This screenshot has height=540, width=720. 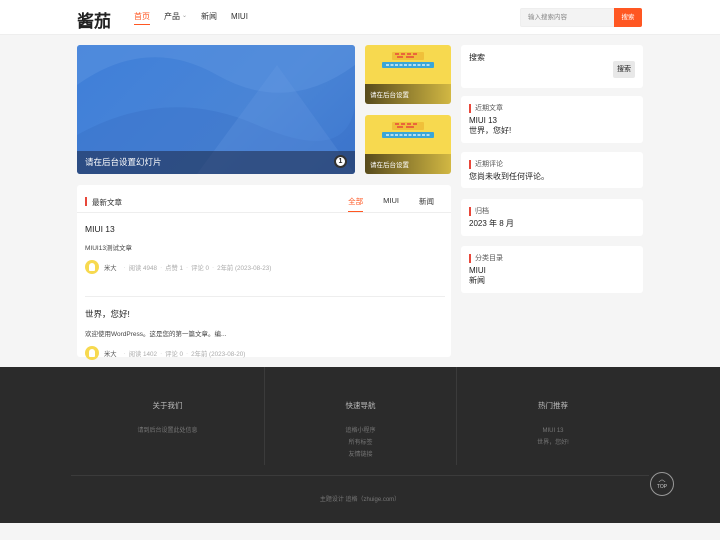 I want to click on main-nav: 首页 产品 ⌄ 新闻 MIUI, so click(x=198, y=17).